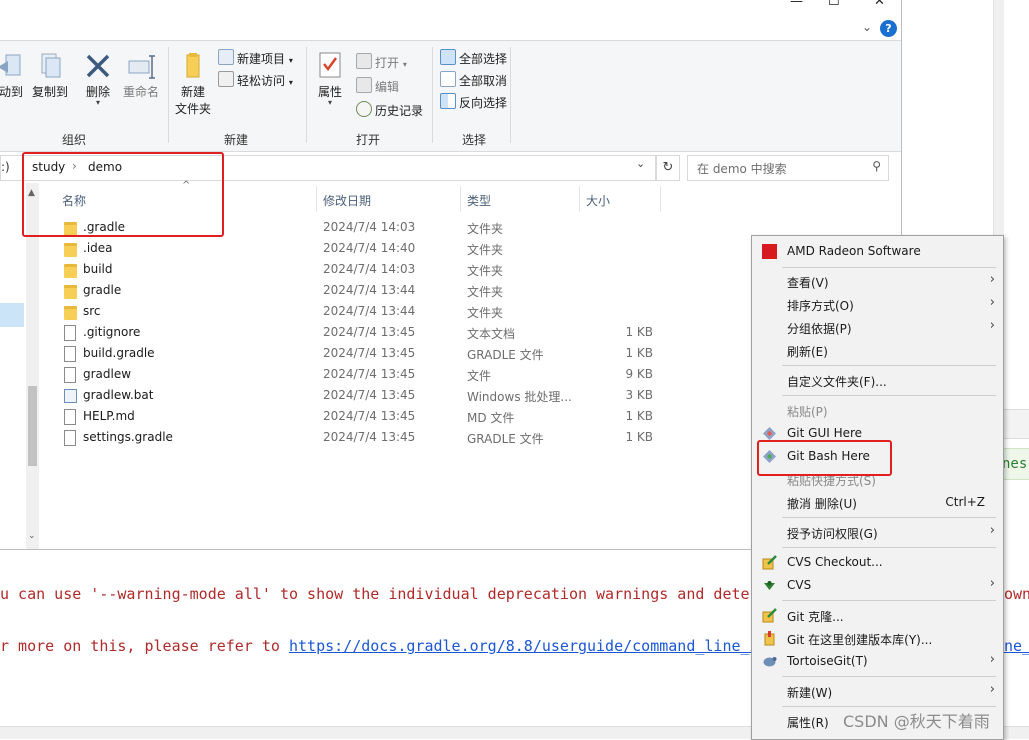  I want to click on rename-button: 重命名, so click(141, 75).